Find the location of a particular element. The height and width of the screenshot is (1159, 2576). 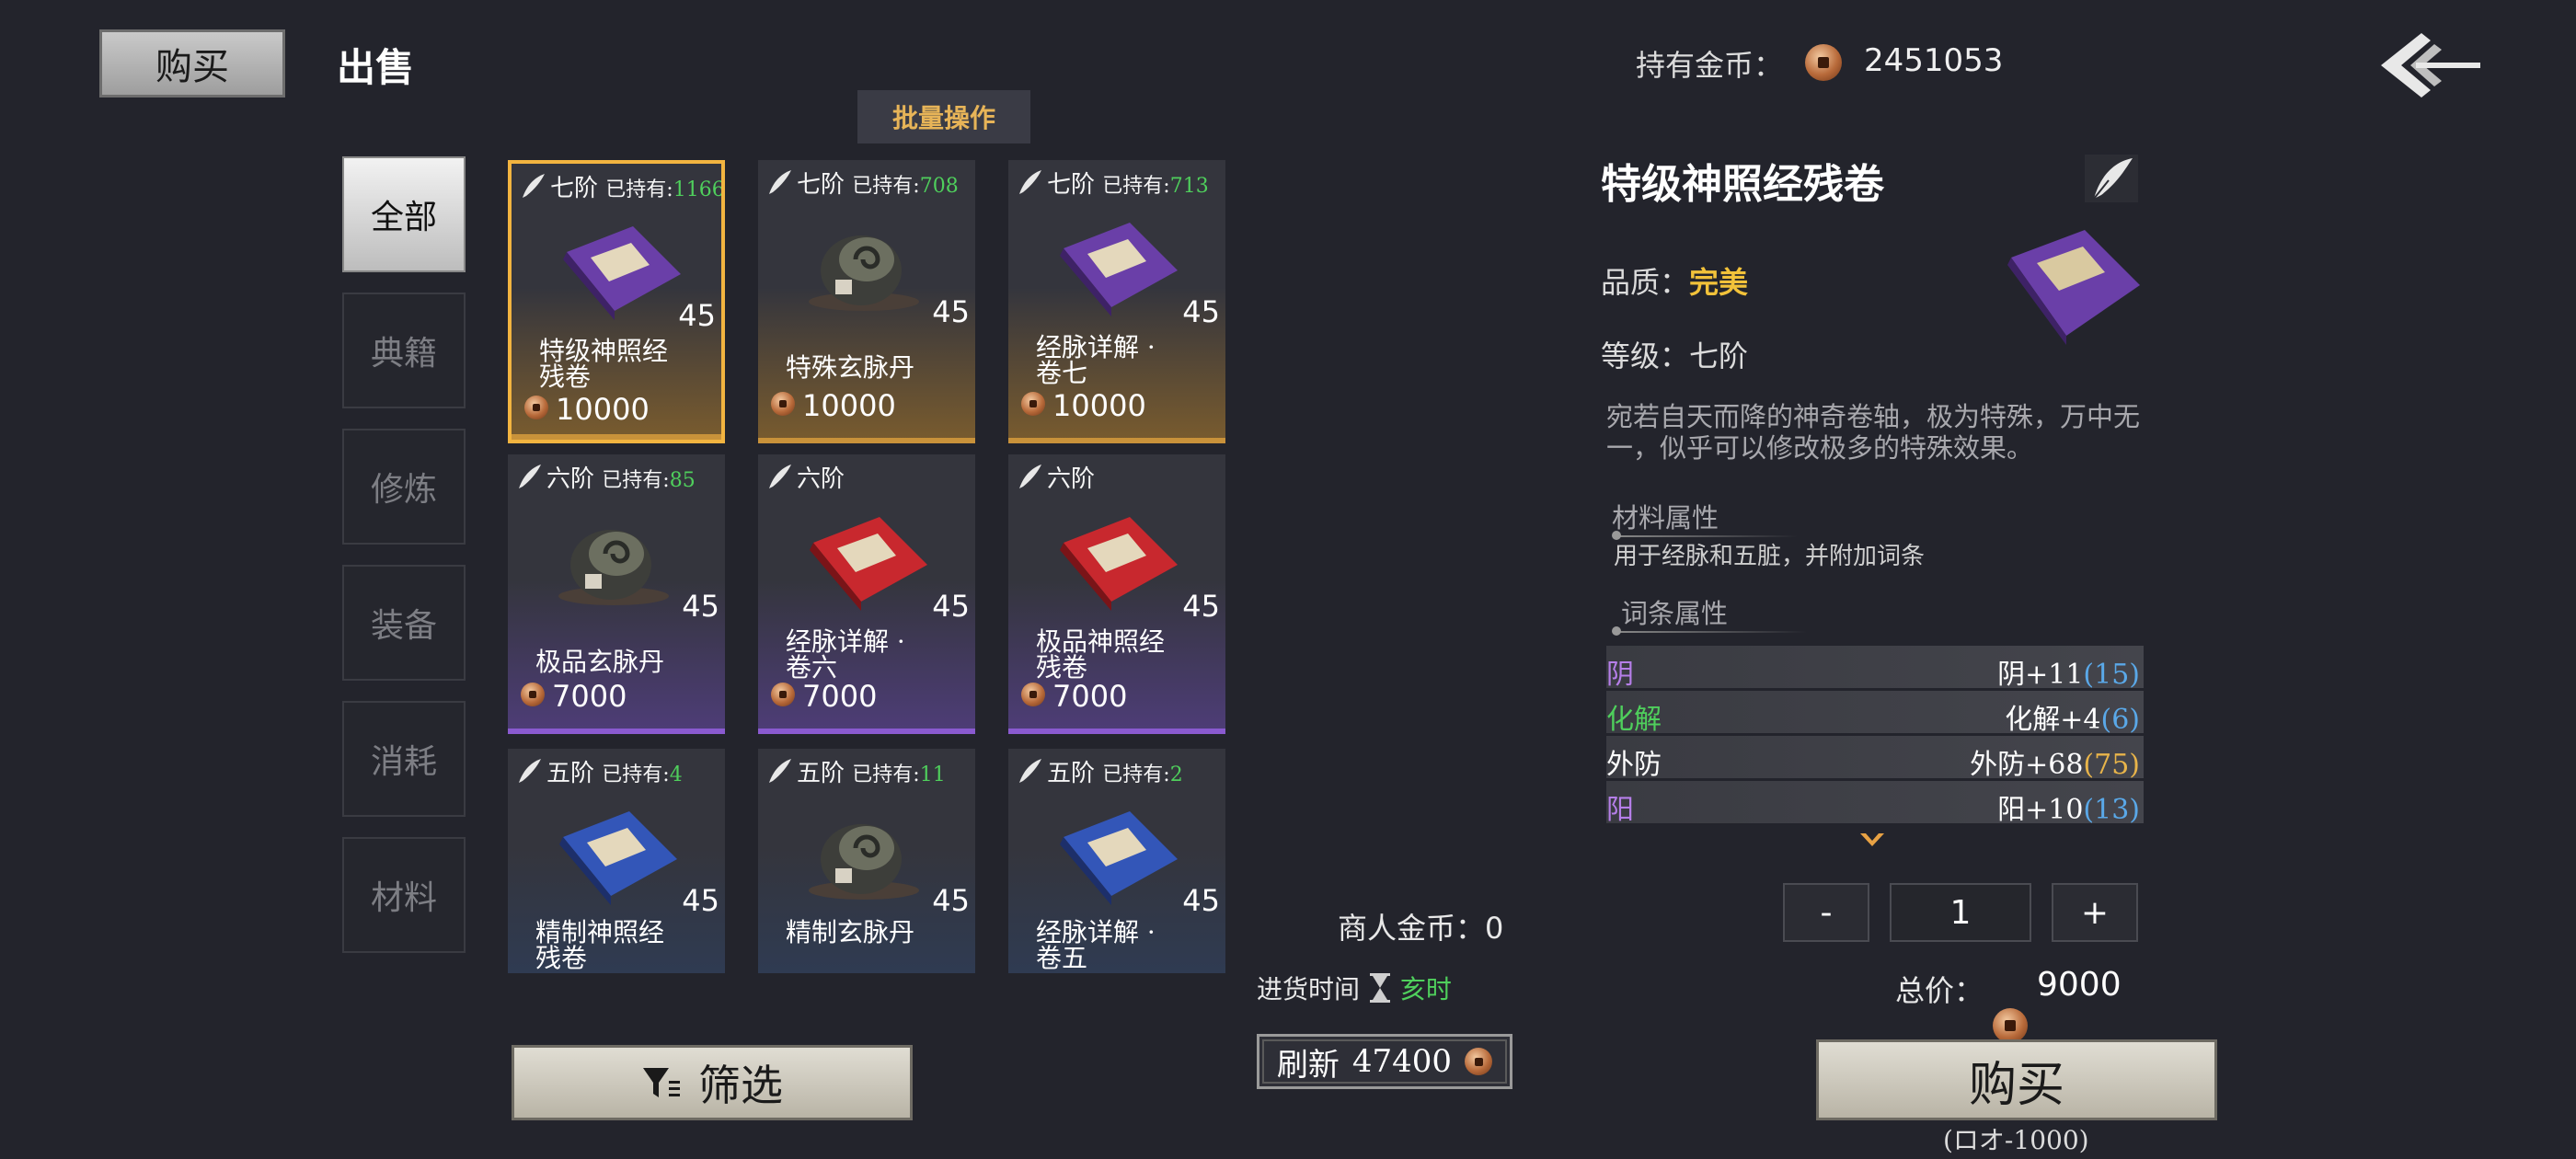

restock-label: 进货时间 is located at coordinates (1309, 989).